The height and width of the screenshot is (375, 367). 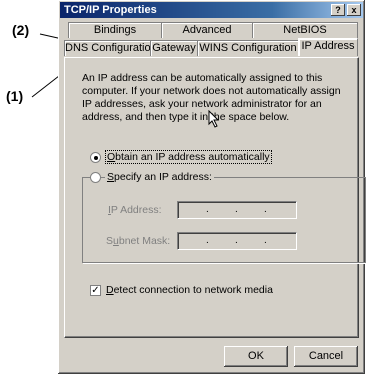 I want to click on tab-bindings: Bindings, so click(x=115, y=30).